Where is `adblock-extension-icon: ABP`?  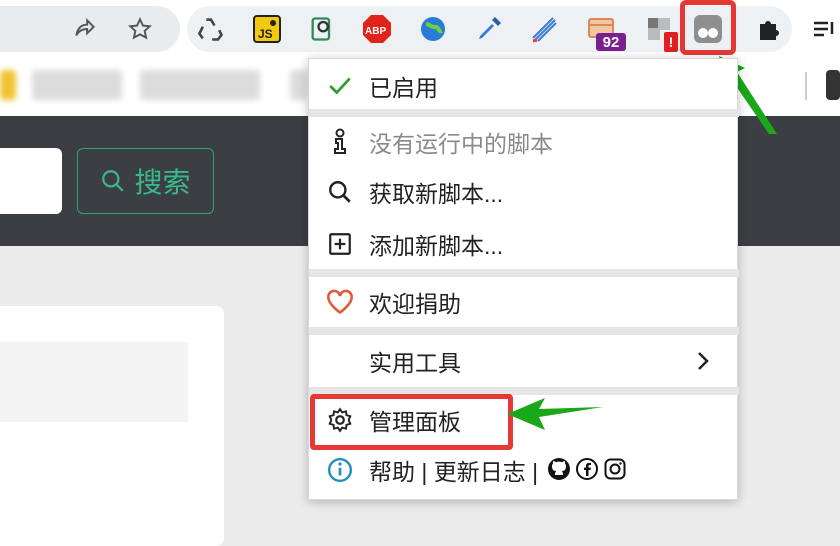 adblock-extension-icon: ABP is located at coordinates (377, 29).